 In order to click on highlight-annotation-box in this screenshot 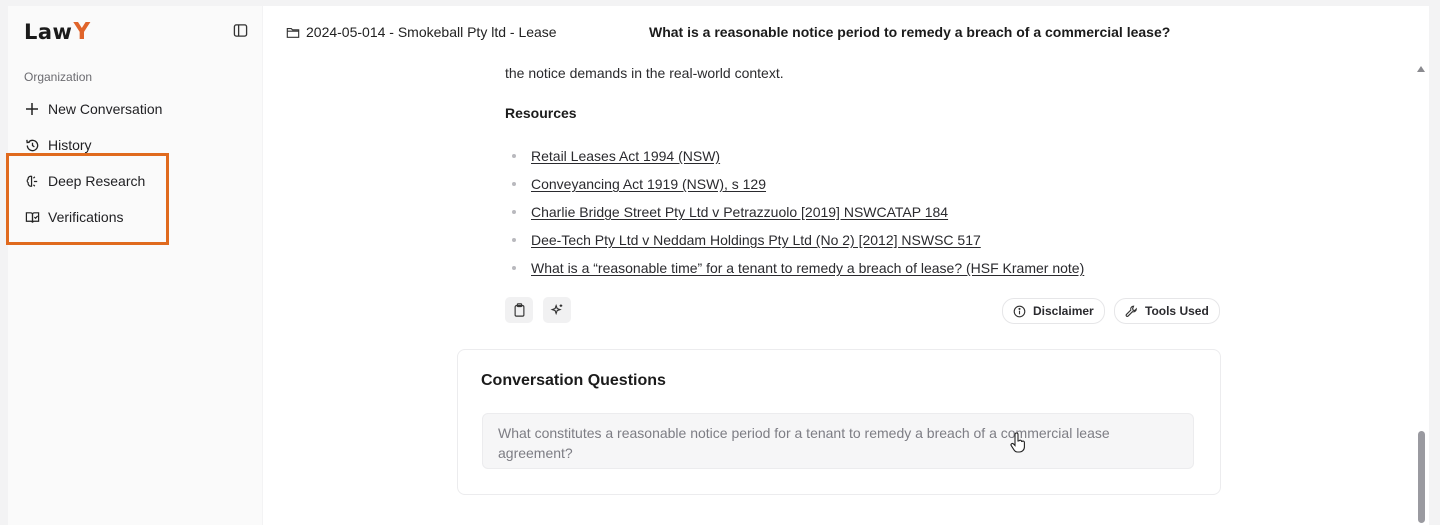, I will do `click(87, 199)`.